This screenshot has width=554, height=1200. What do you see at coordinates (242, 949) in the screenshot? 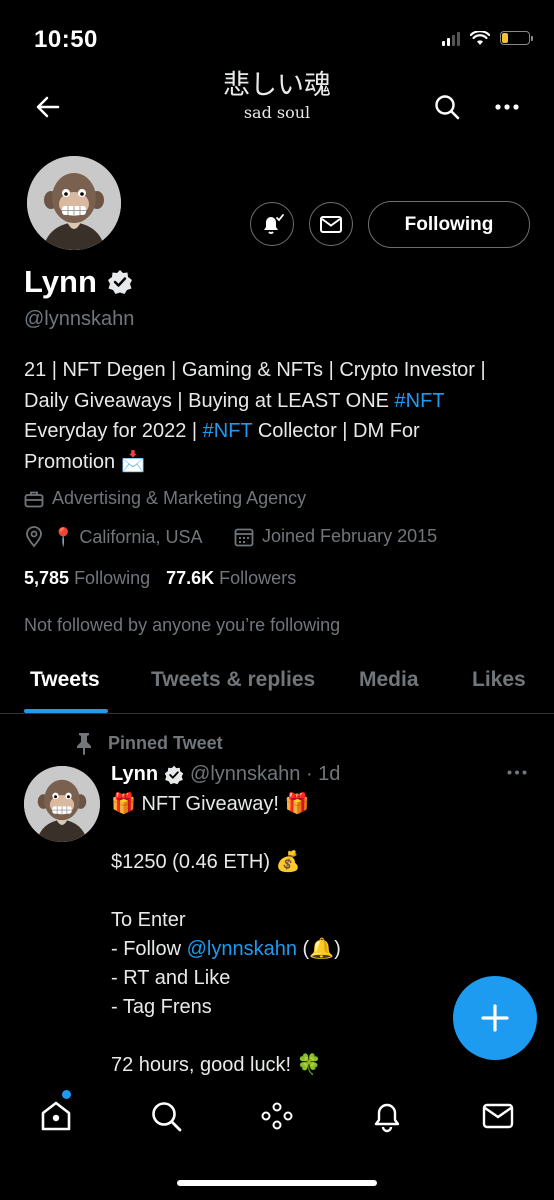
I see `mention-link: @lynnskahn` at bounding box center [242, 949].